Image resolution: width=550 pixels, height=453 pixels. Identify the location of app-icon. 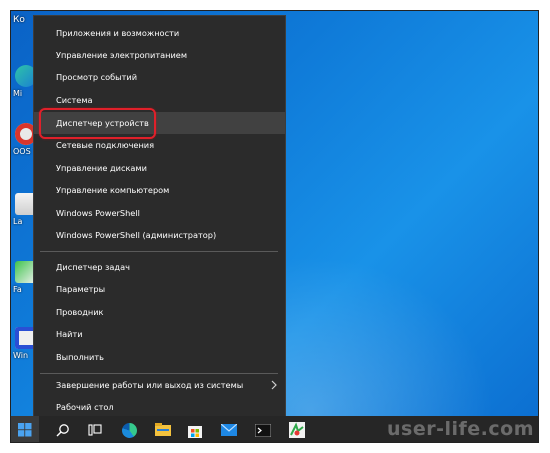
(297, 430).